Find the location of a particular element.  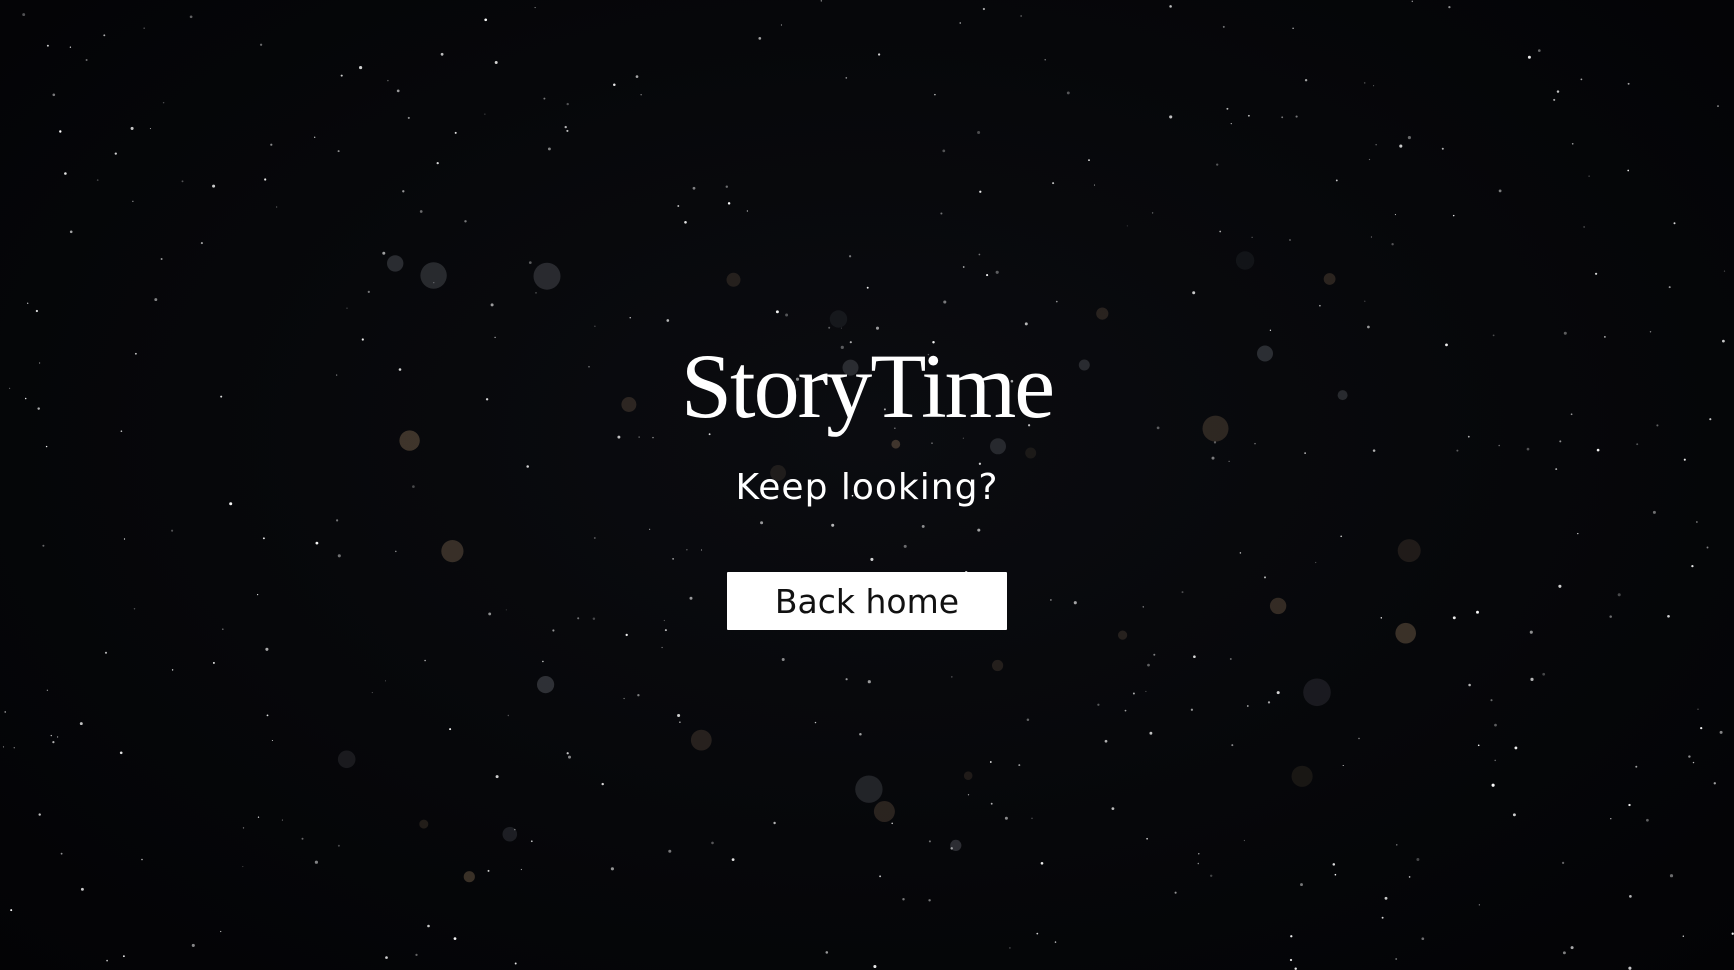

tagline-text: Keep looking? is located at coordinates (867, 487).